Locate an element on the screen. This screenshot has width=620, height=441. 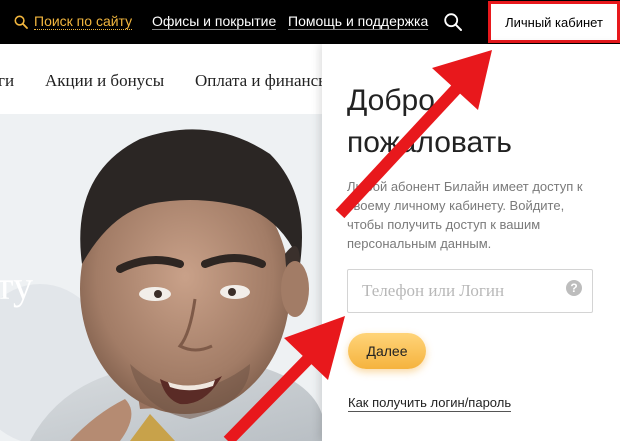
site-search-label: Поиск по сайту is located at coordinates (83, 21).